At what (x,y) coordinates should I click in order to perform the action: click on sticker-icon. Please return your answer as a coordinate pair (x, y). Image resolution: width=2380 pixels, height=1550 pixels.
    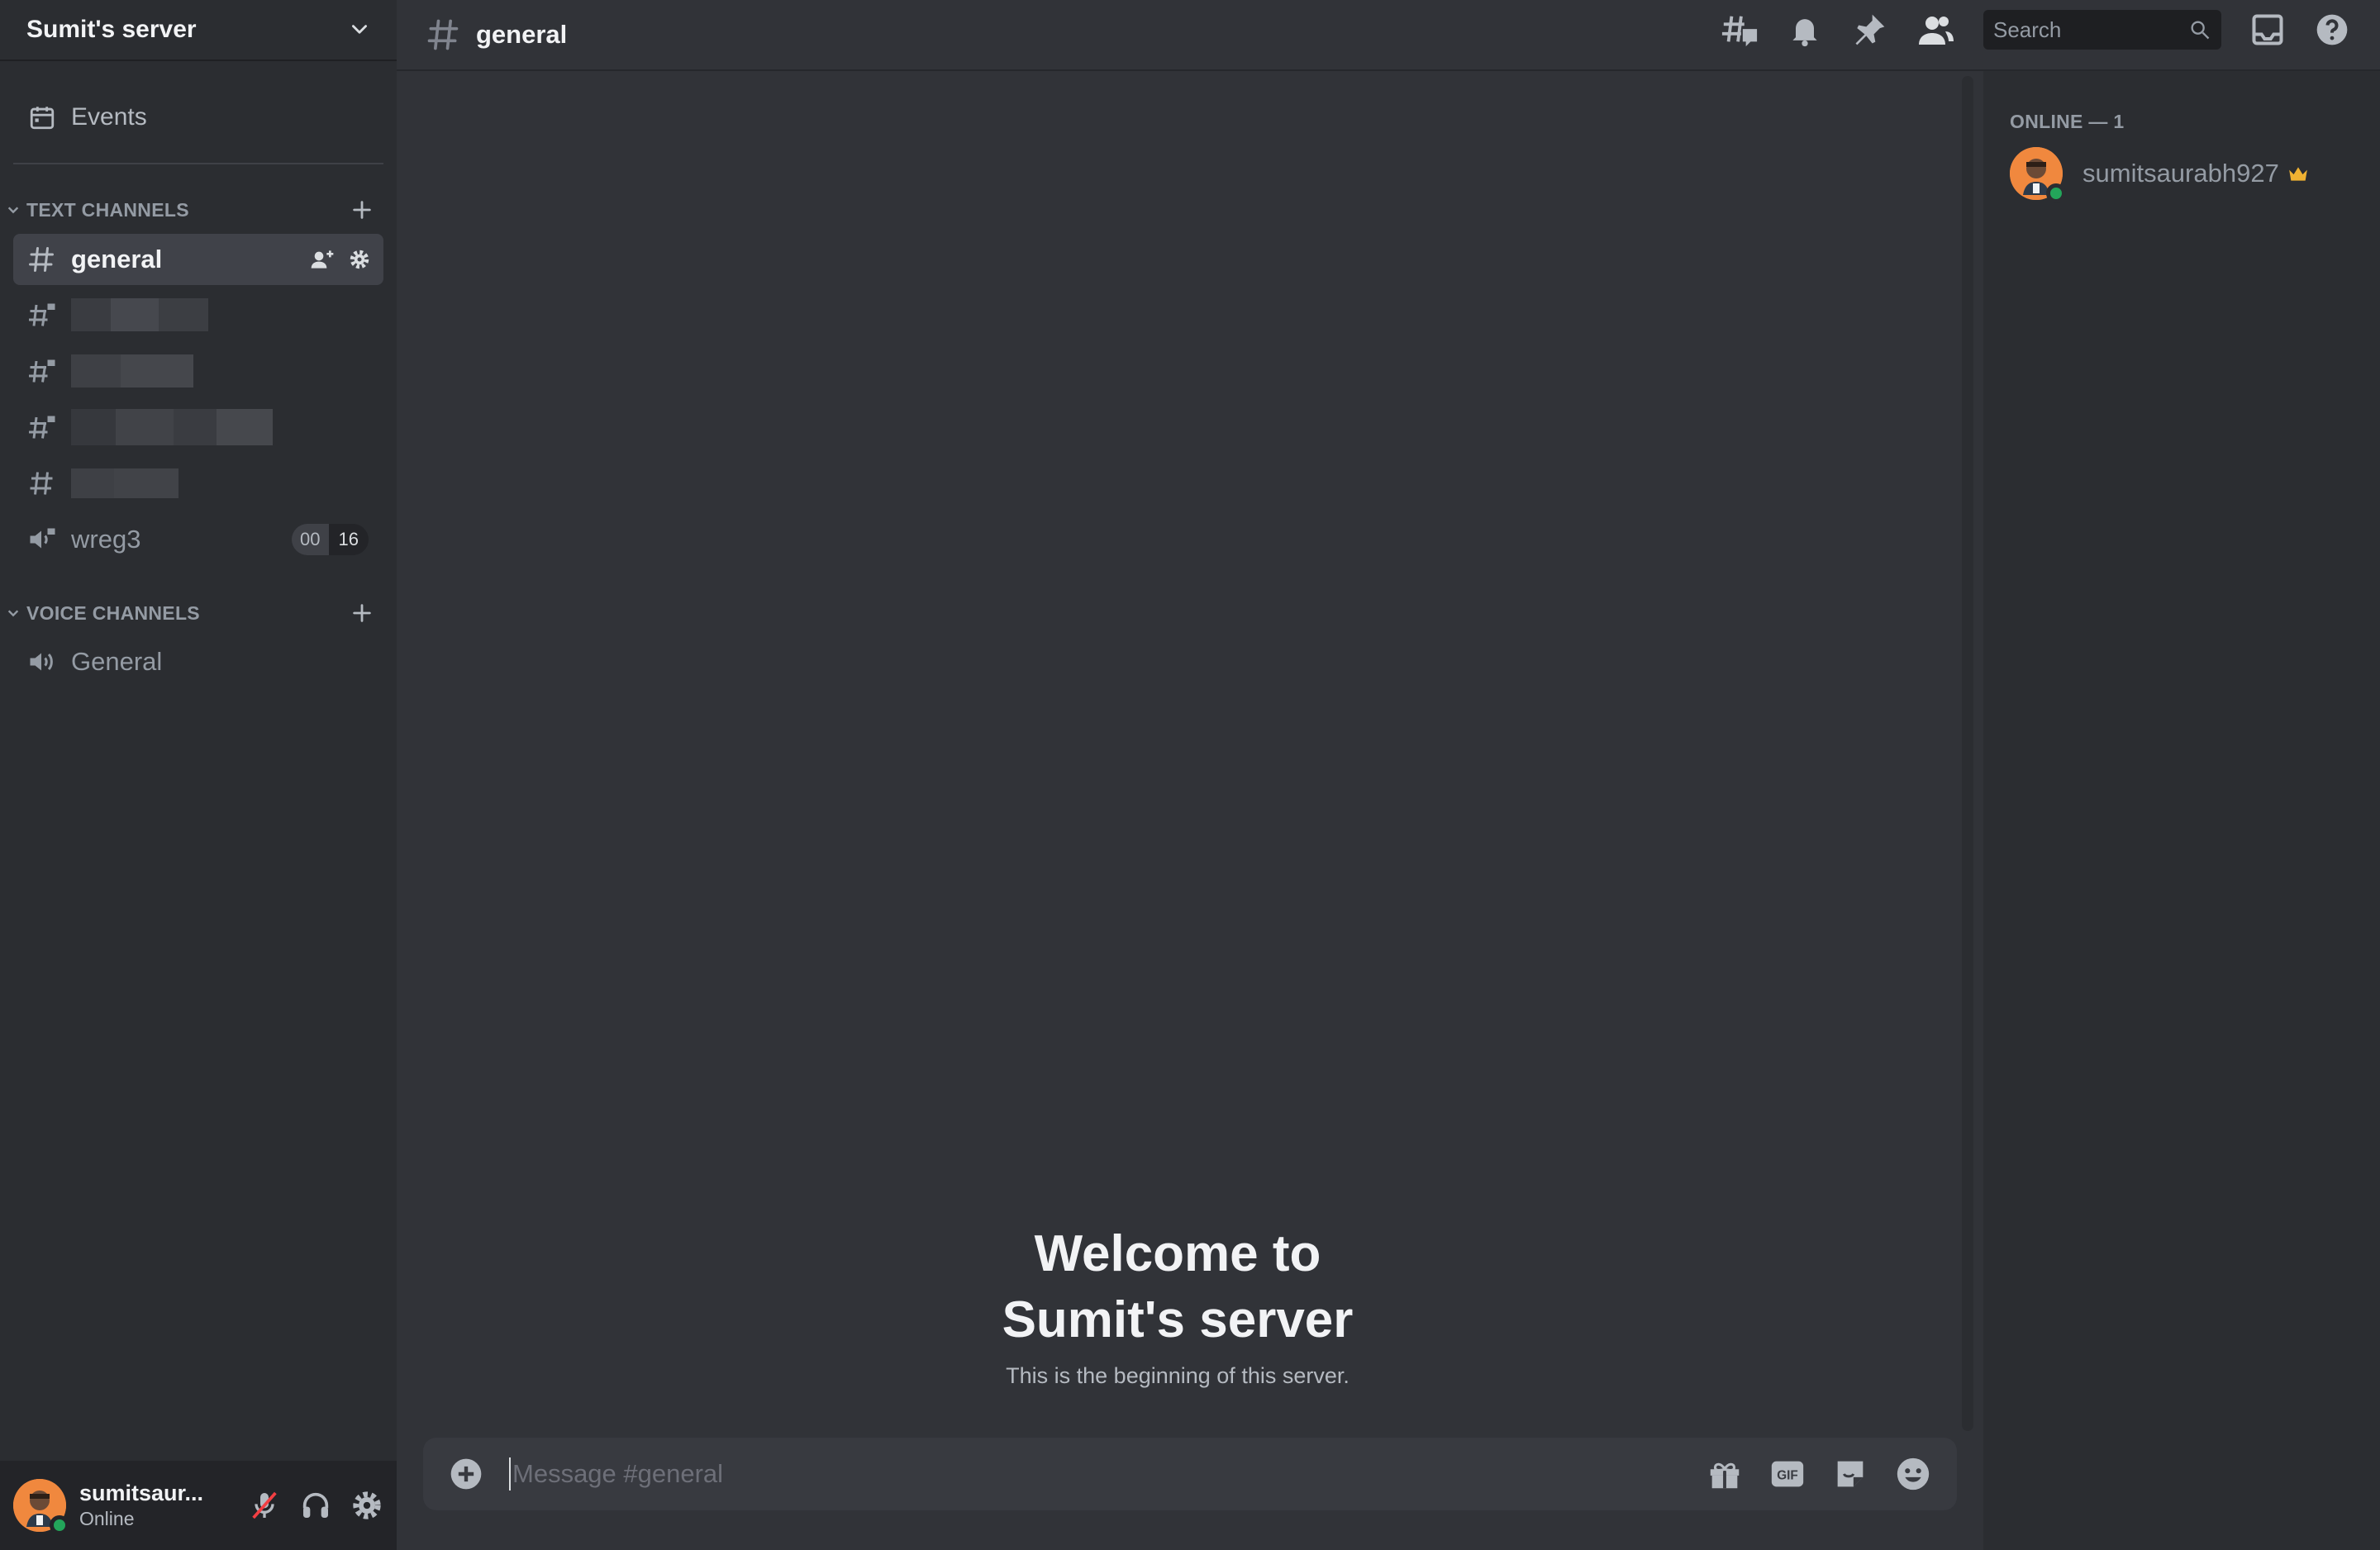
    Looking at the image, I should click on (1850, 1474).